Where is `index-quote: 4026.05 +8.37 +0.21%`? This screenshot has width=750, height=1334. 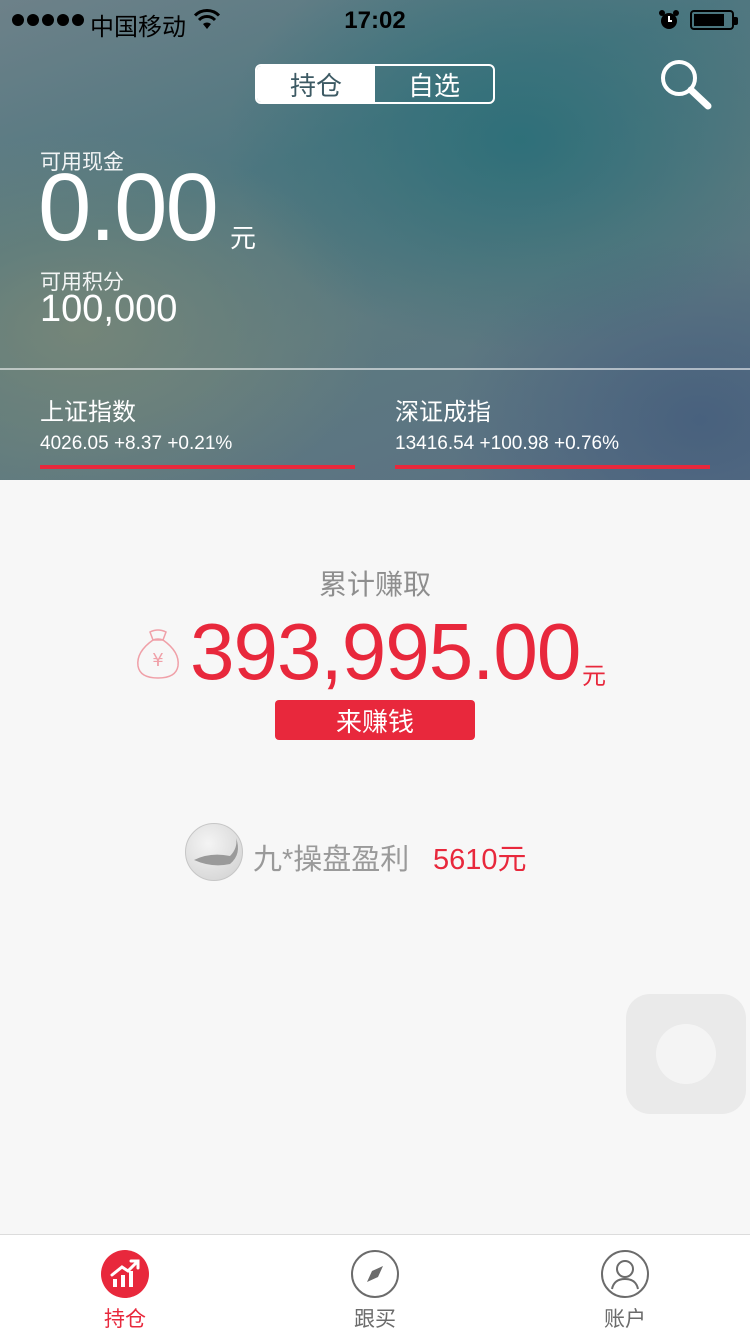 index-quote: 4026.05 +8.37 +0.21% is located at coordinates (136, 443).